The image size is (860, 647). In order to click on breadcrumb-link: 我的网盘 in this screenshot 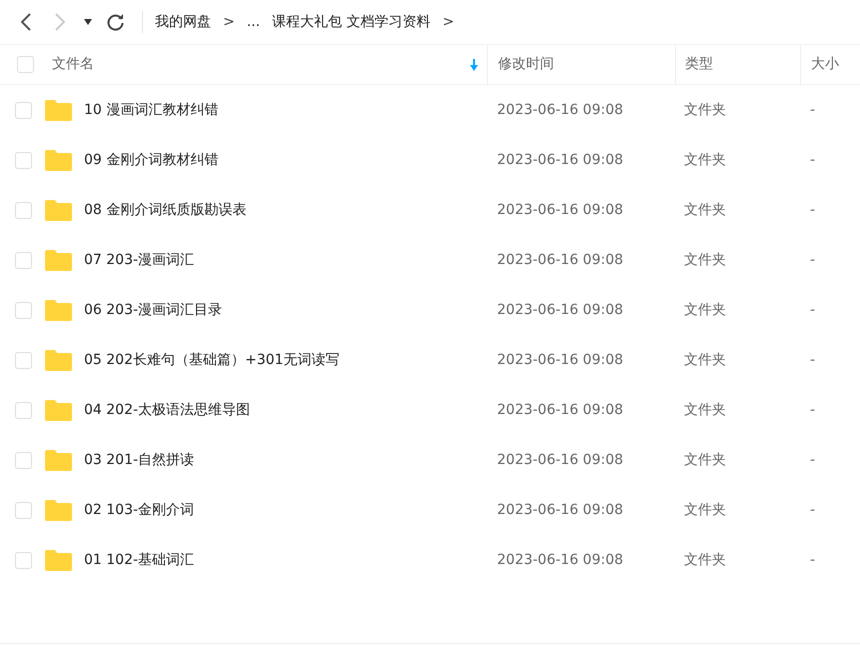, I will do `click(183, 22)`.